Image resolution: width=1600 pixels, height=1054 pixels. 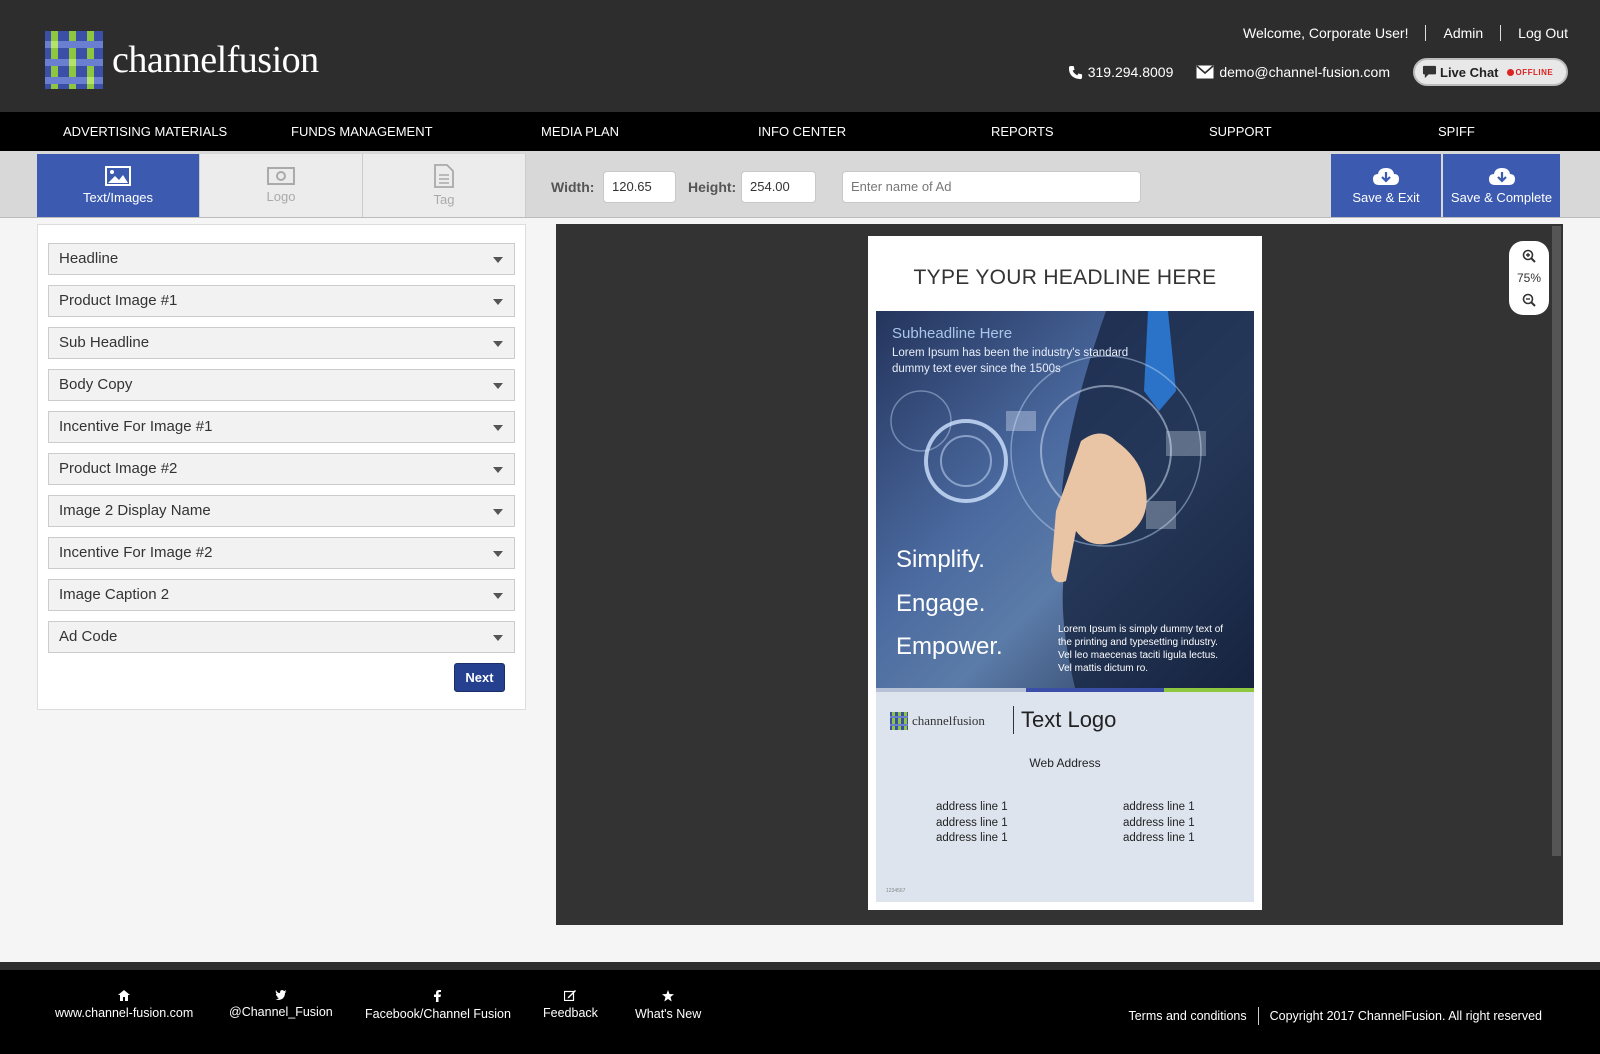 I want to click on footer-website-link: www.channel-fusion.com, so click(x=124, y=1005).